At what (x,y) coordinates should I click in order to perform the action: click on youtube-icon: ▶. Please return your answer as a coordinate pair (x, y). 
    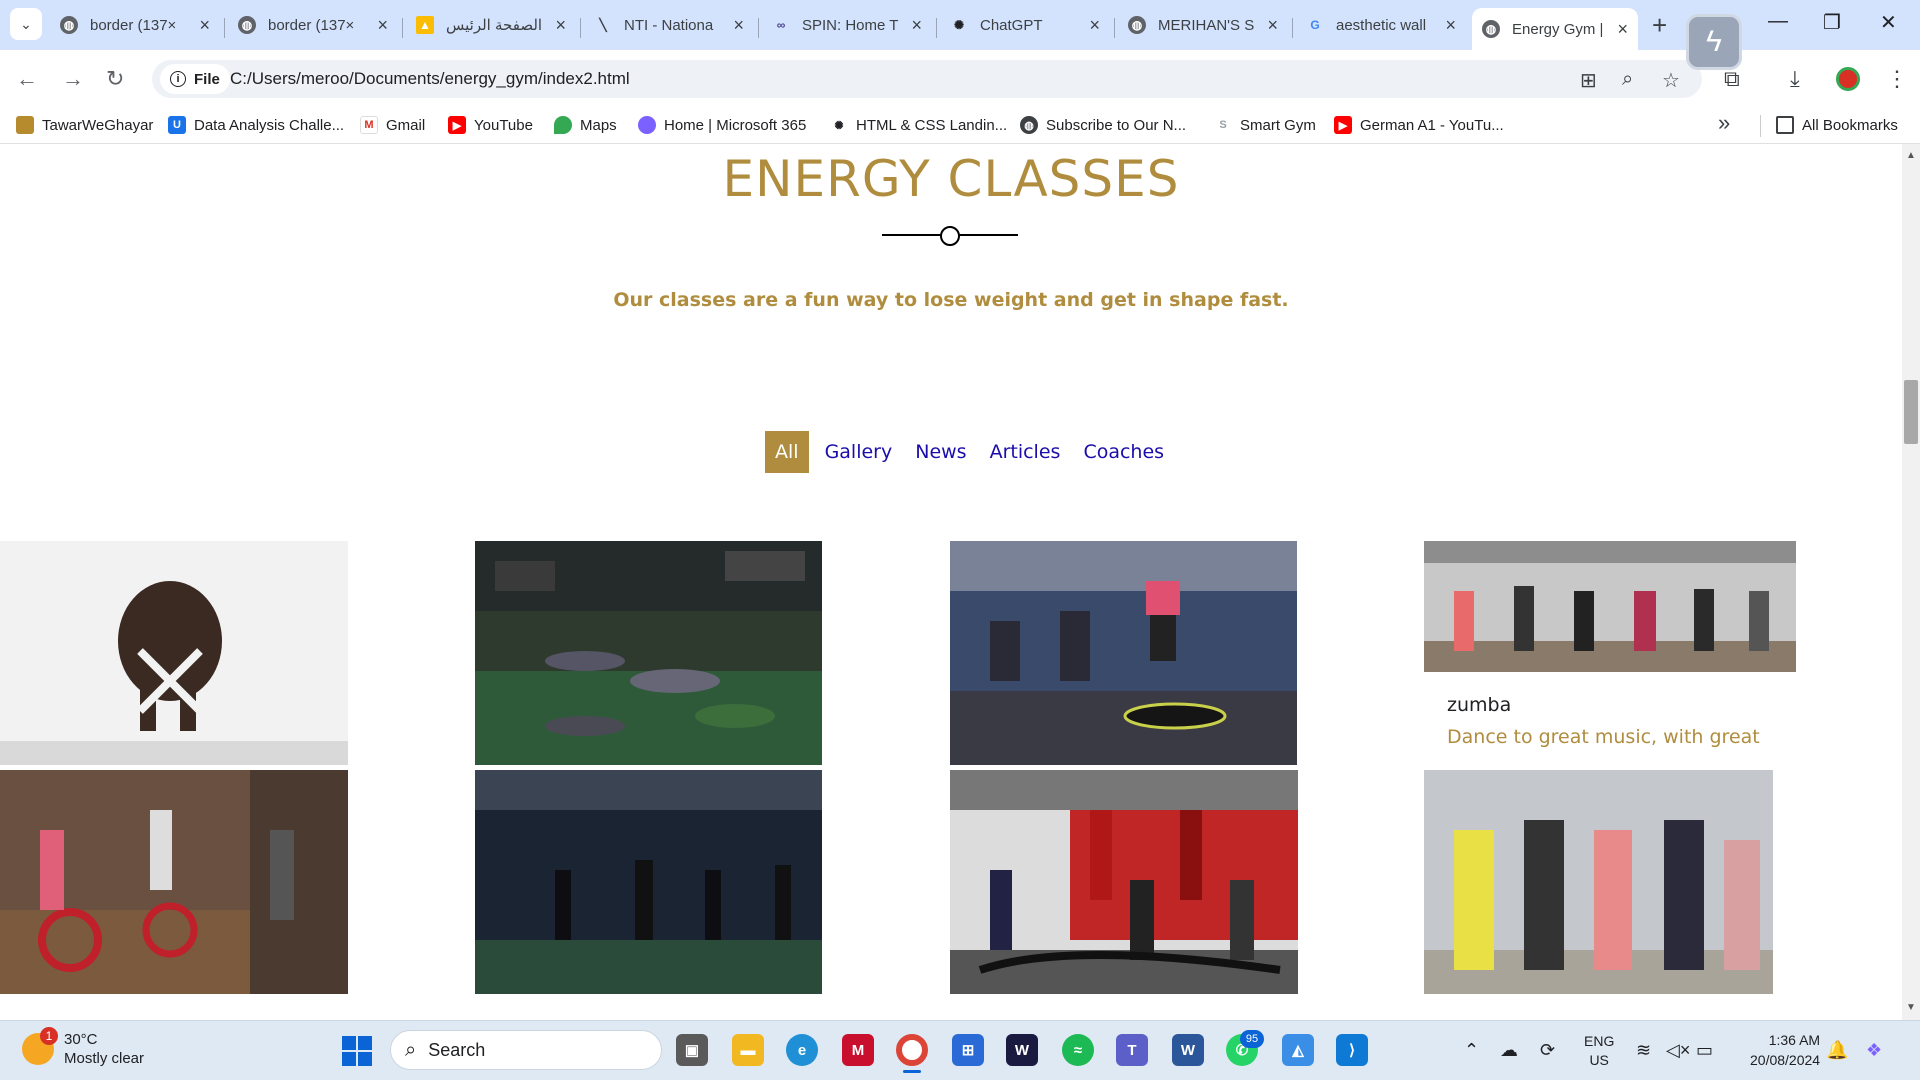
    Looking at the image, I should click on (457, 125).